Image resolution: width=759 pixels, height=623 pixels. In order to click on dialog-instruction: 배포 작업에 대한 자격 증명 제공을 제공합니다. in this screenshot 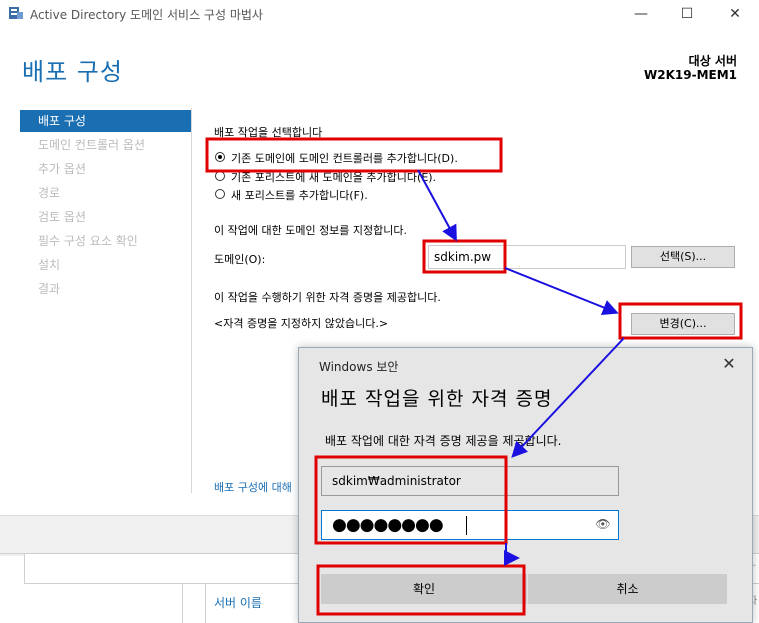, I will do `click(443, 441)`.